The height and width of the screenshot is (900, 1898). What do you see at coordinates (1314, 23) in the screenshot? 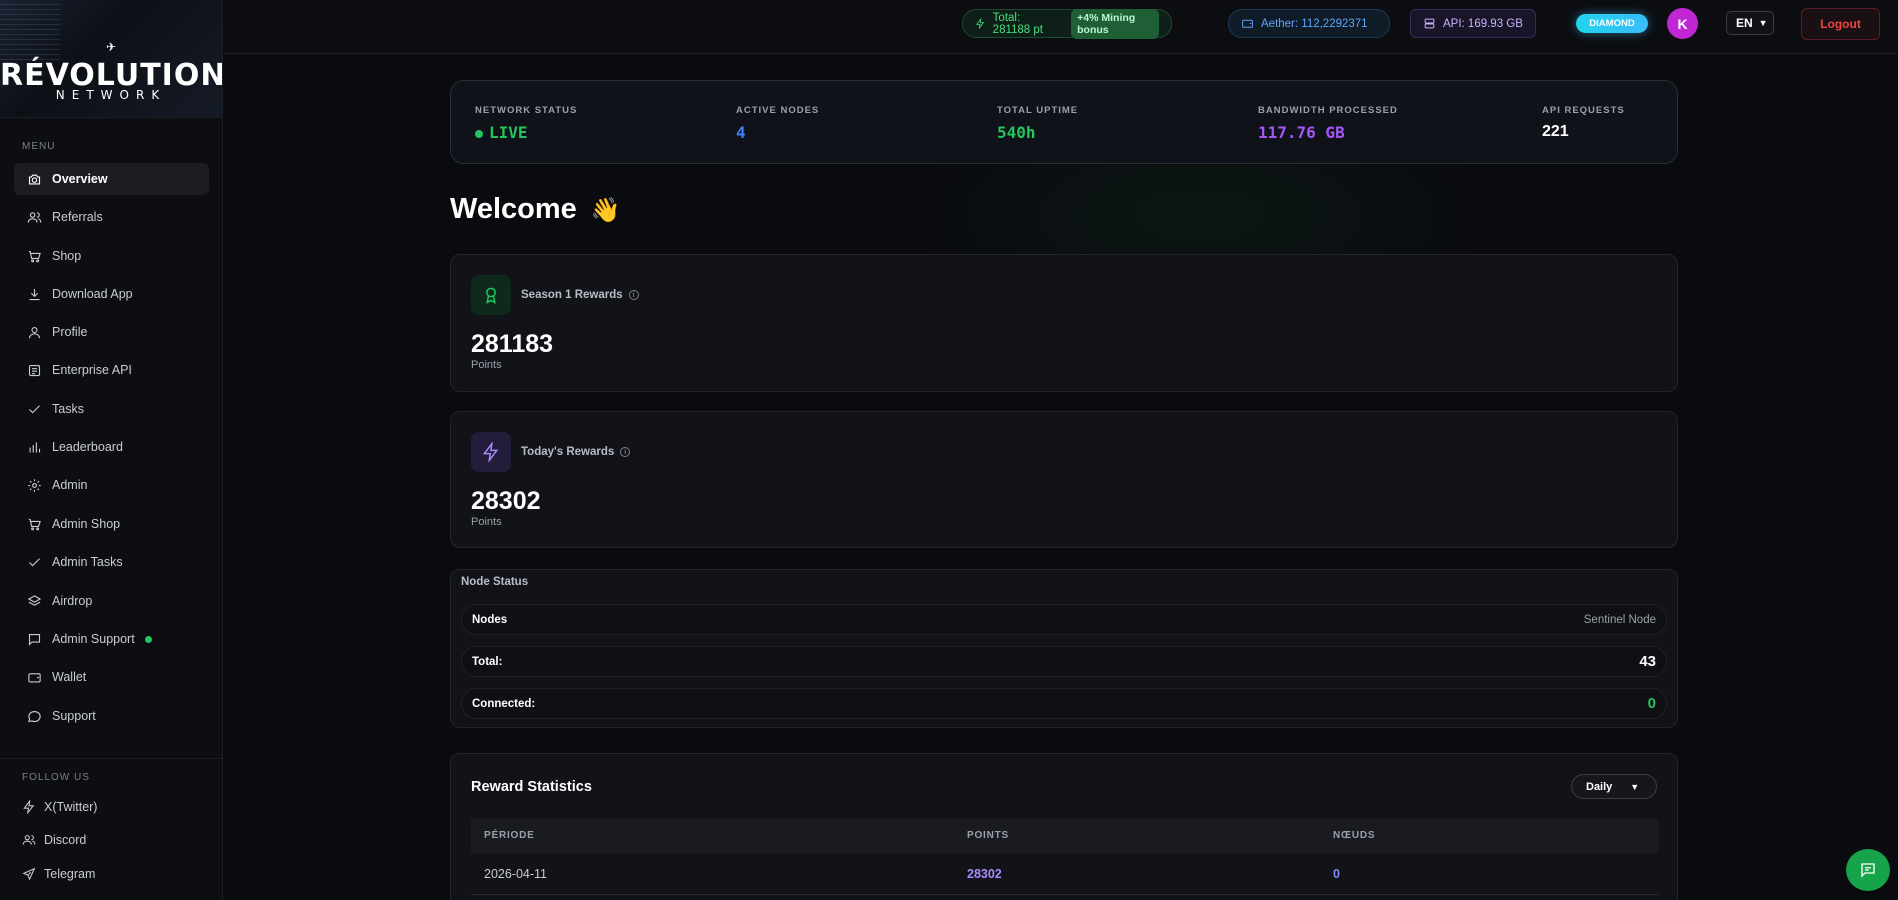
I see `aether-balance-text: Aether: 112,2292371` at bounding box center [1314, 23].